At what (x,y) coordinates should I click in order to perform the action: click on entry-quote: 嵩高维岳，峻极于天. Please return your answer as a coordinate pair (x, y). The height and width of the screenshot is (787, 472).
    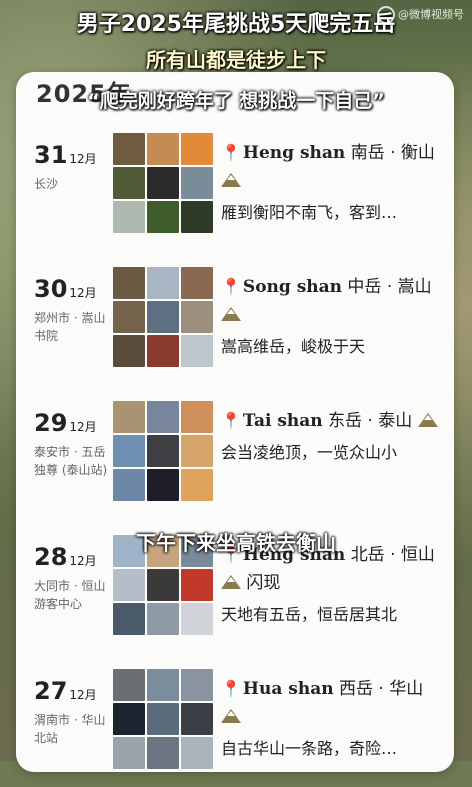
    Looking at the image, I should click on (293, 346).